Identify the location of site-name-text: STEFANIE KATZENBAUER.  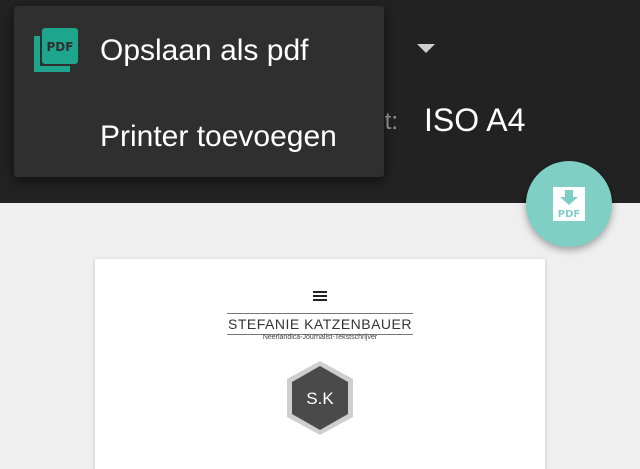
(320, 324).